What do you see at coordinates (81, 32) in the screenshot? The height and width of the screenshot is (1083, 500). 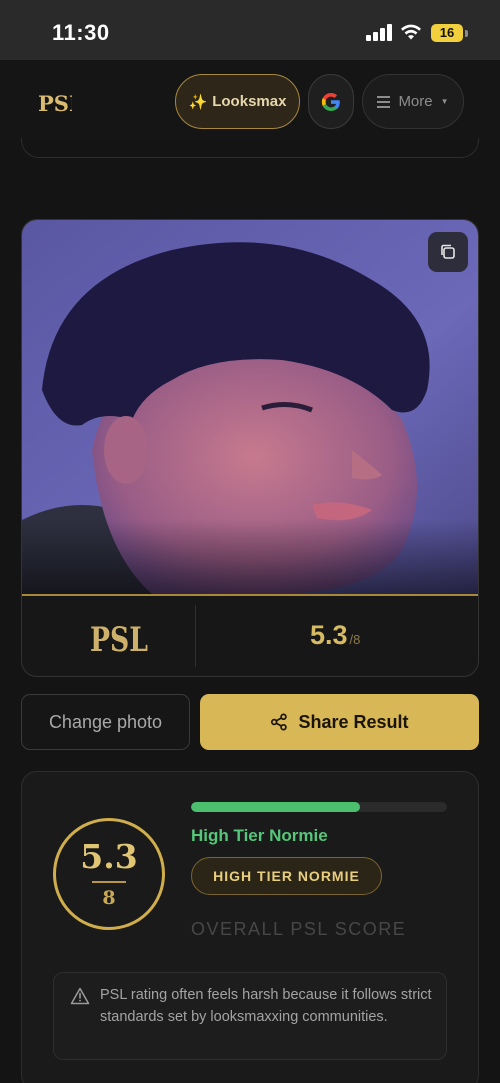 I see `status-time: 11:30` at bounding box center [81, 32].